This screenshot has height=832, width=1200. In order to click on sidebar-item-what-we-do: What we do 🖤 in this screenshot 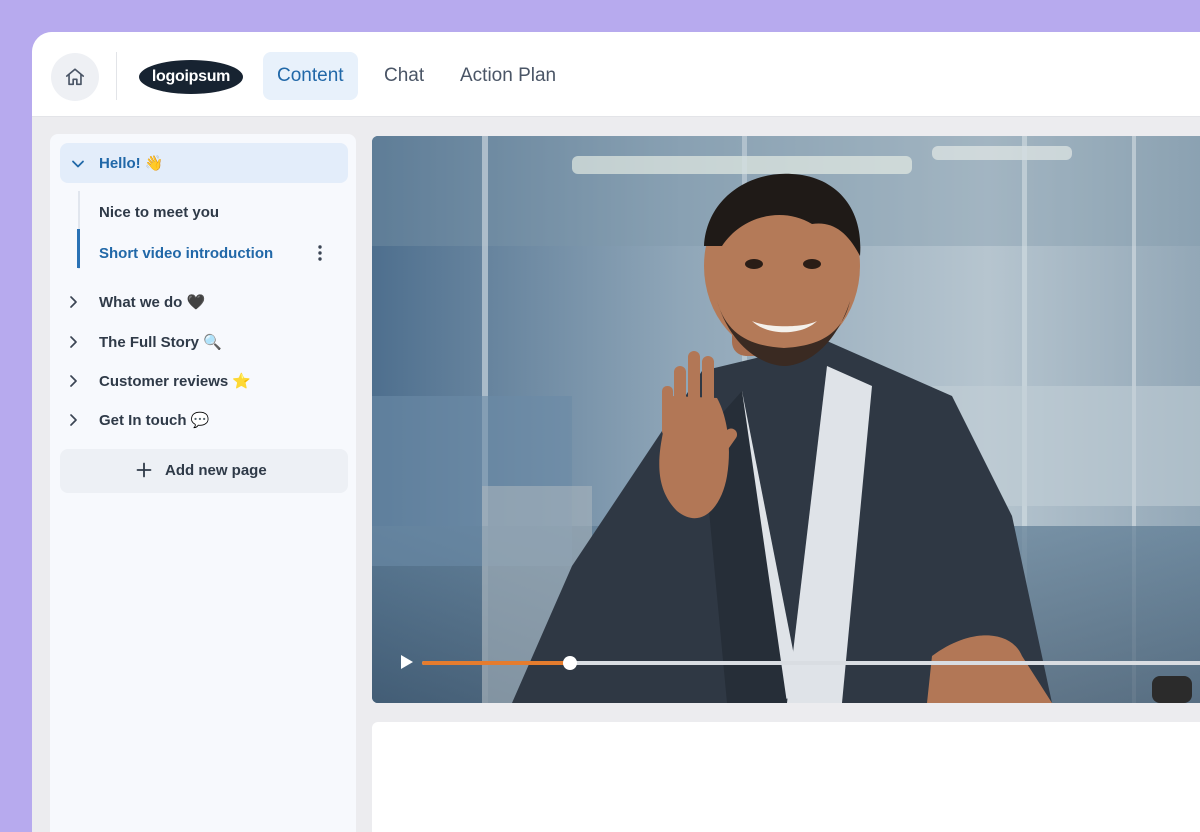, I will do `click(201, 302)`.